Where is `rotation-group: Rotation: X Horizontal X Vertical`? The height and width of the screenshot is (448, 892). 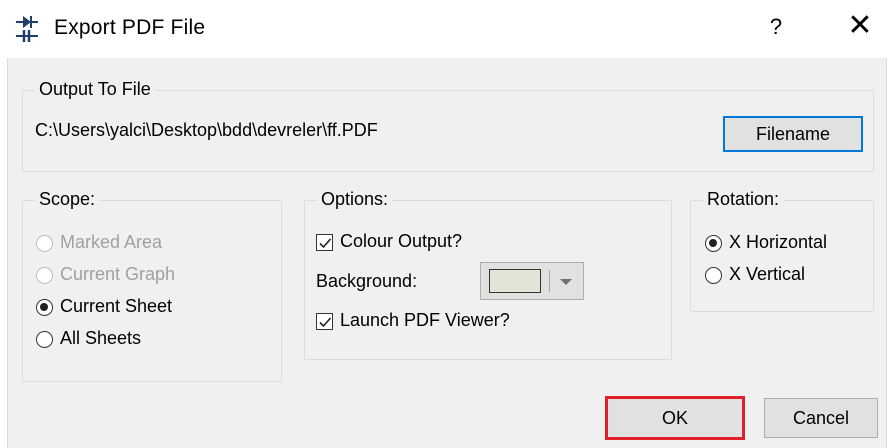 rotation-group: Rotation: X Horizontal X Vertical is located at coordinates (782, 250).